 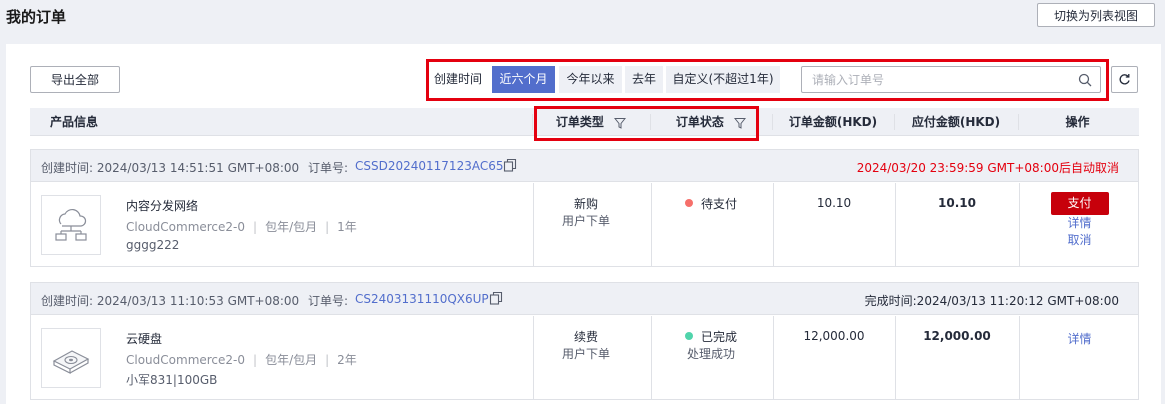 I want to click on order-status-cell: 已完成 处理成功, so click(x=711, y=346).